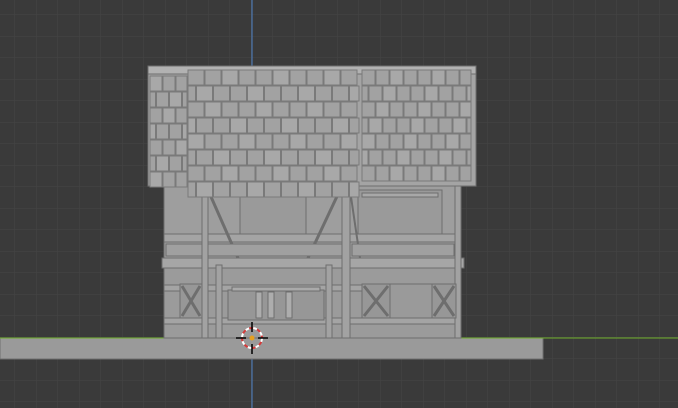 The width and height of the screenshot is (678, 408). I want to click on ground-slab, so click(272, 348).